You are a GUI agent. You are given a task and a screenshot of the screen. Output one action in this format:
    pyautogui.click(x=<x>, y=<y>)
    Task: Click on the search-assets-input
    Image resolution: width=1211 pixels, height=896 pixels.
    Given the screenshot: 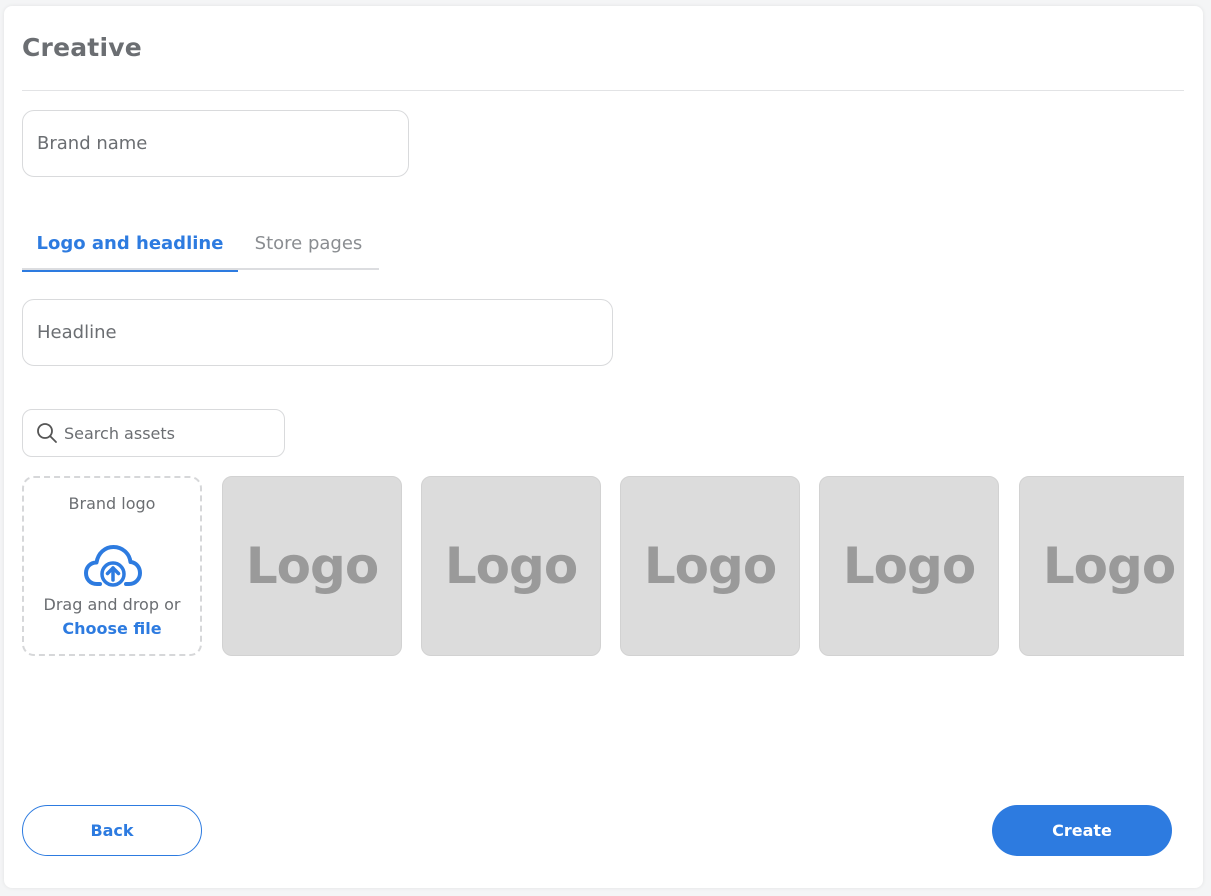 What is the action you would take?
    pyautogui.click(x=164, y=433)
    